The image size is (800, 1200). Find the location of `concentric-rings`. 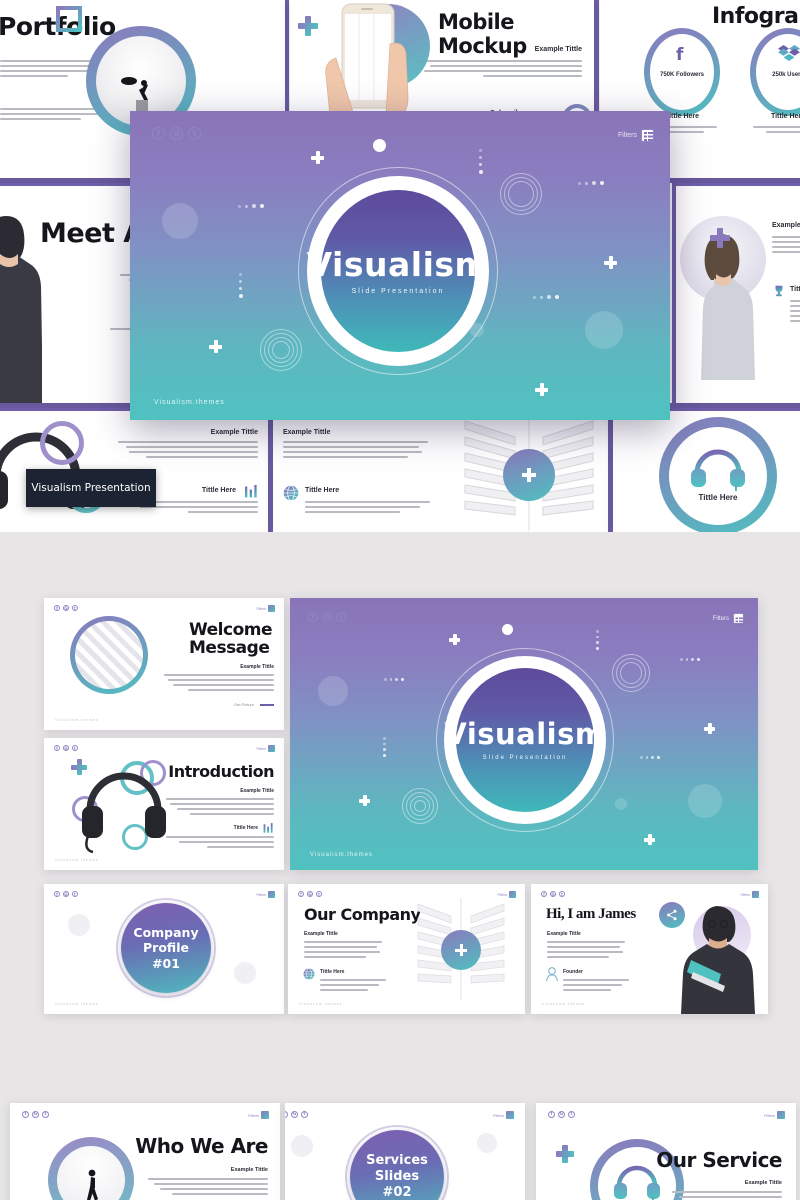

concentric-rings is located at coordinates (281, 350).